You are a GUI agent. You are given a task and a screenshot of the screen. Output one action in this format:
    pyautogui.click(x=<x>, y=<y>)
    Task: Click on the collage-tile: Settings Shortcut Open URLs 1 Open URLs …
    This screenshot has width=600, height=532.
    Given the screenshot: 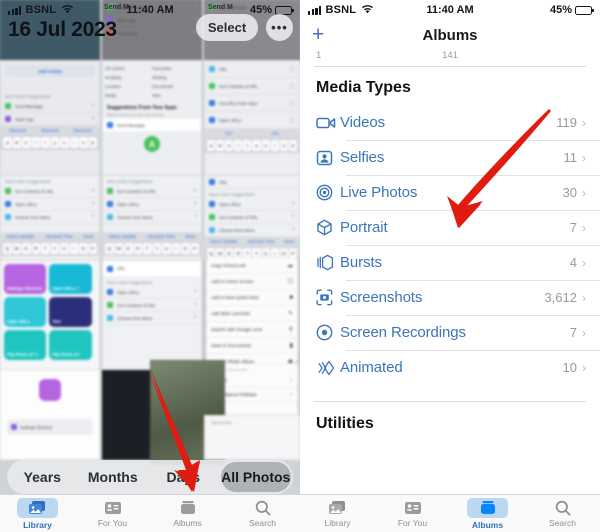 What is the action you would take?
    pyautogui.click(x=50, y=315)
    